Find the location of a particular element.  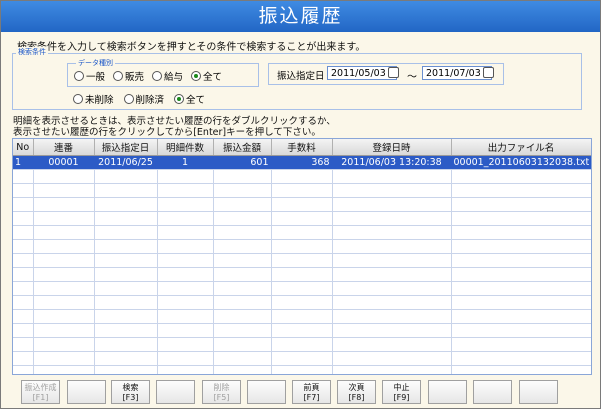

col-header-detail-count: 明細件数 is located at coordinates (185, 147).